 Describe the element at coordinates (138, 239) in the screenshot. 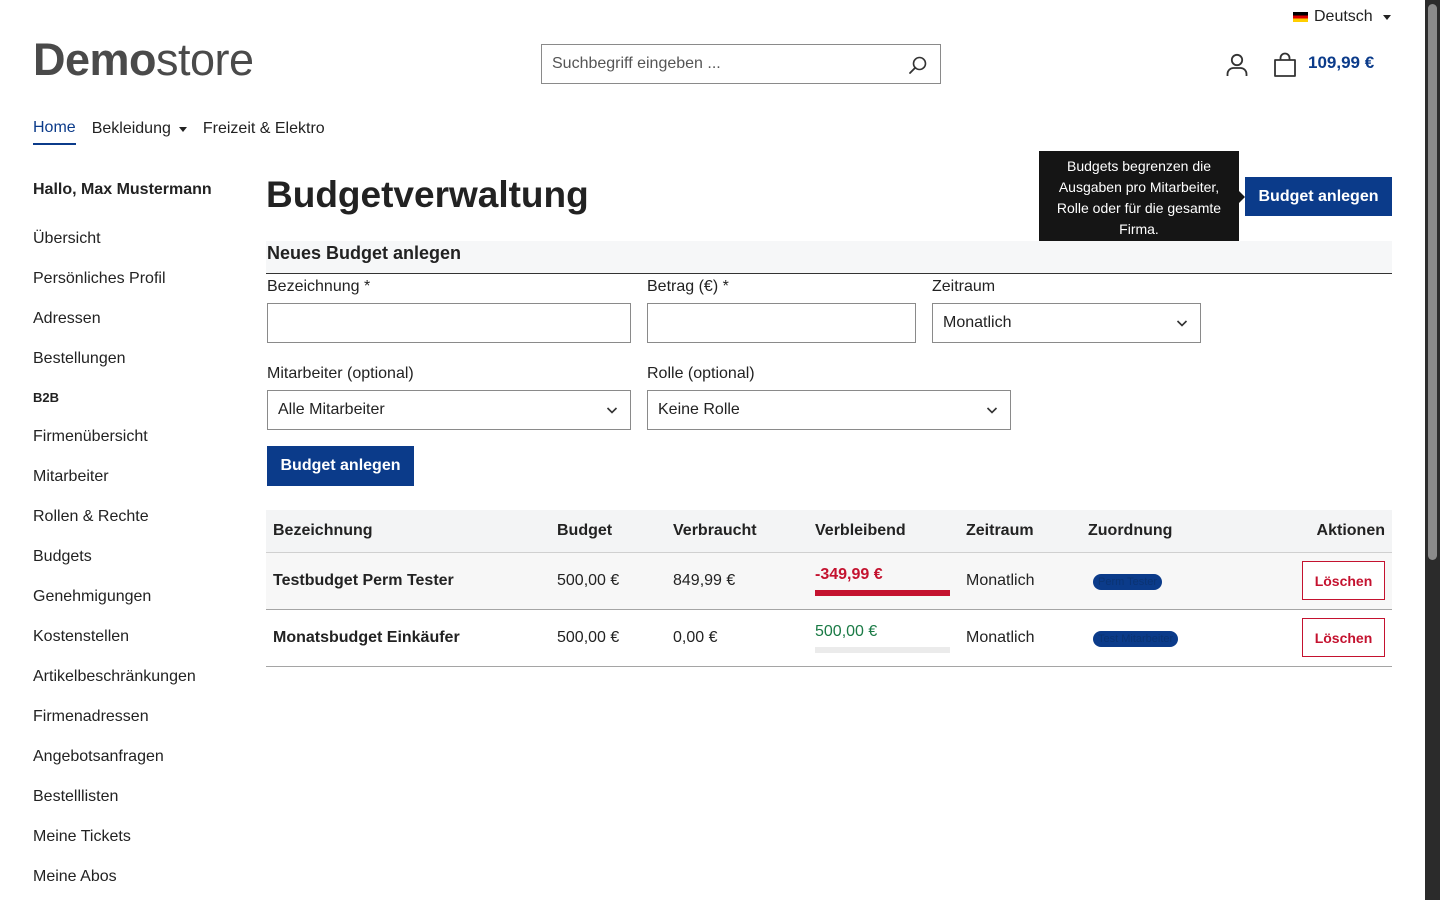

I see `sidebar-item-overview: Übersicht` at that location.